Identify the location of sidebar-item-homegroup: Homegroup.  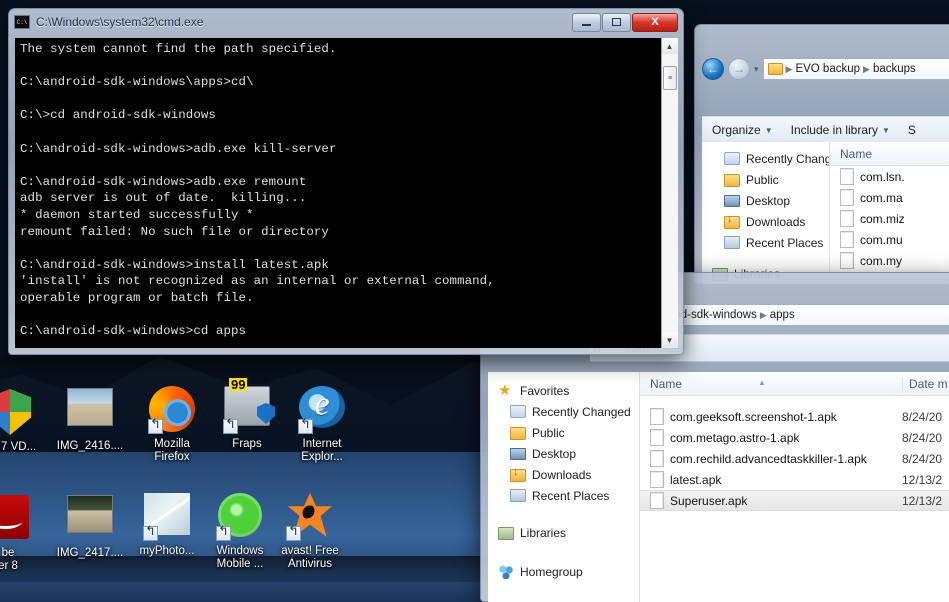
(563, 571).